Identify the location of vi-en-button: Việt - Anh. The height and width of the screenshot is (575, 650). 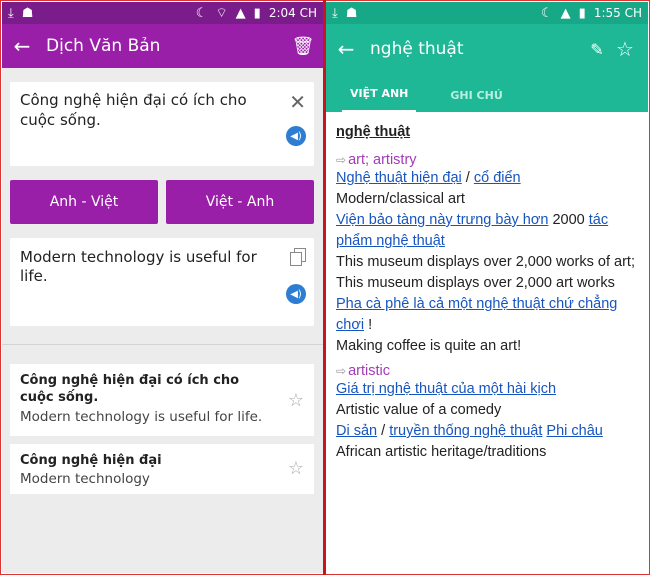
(240, 202).